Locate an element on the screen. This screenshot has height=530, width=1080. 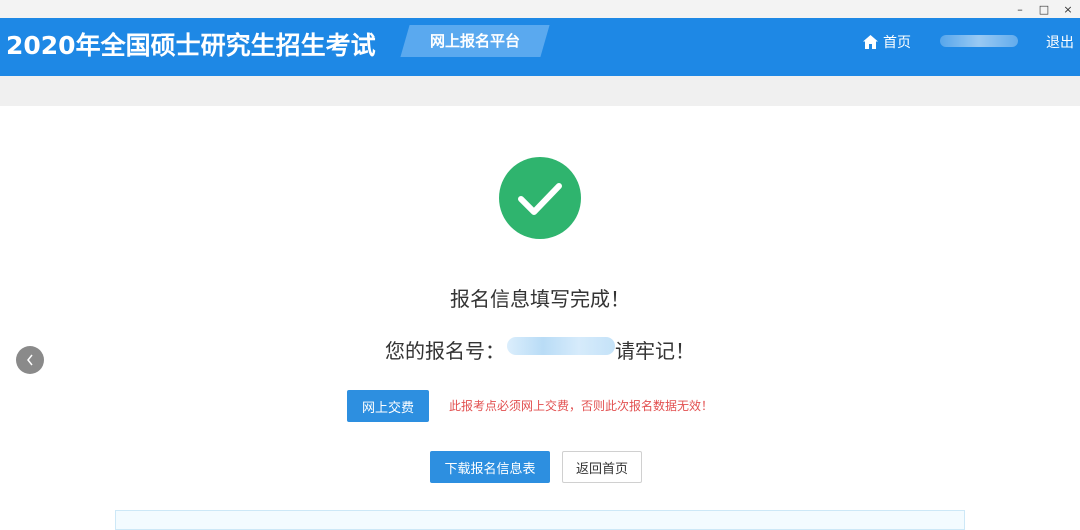
download-info-button: 下载报名信息表 is located at coordinates (490, 467).